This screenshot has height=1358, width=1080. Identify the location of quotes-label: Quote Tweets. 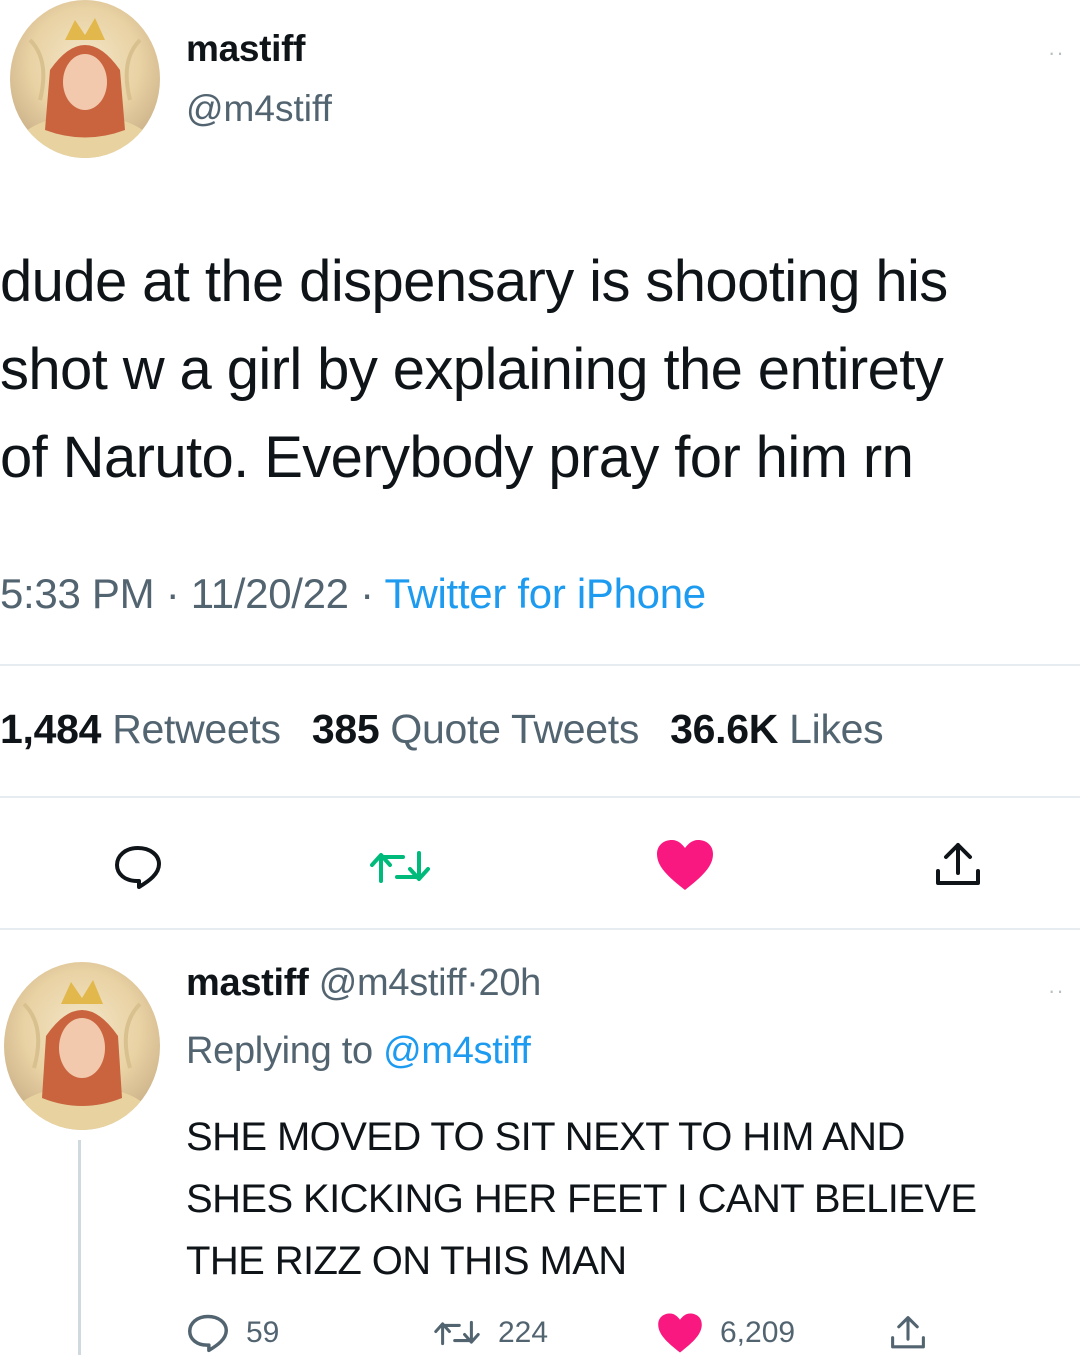
(515, 729).